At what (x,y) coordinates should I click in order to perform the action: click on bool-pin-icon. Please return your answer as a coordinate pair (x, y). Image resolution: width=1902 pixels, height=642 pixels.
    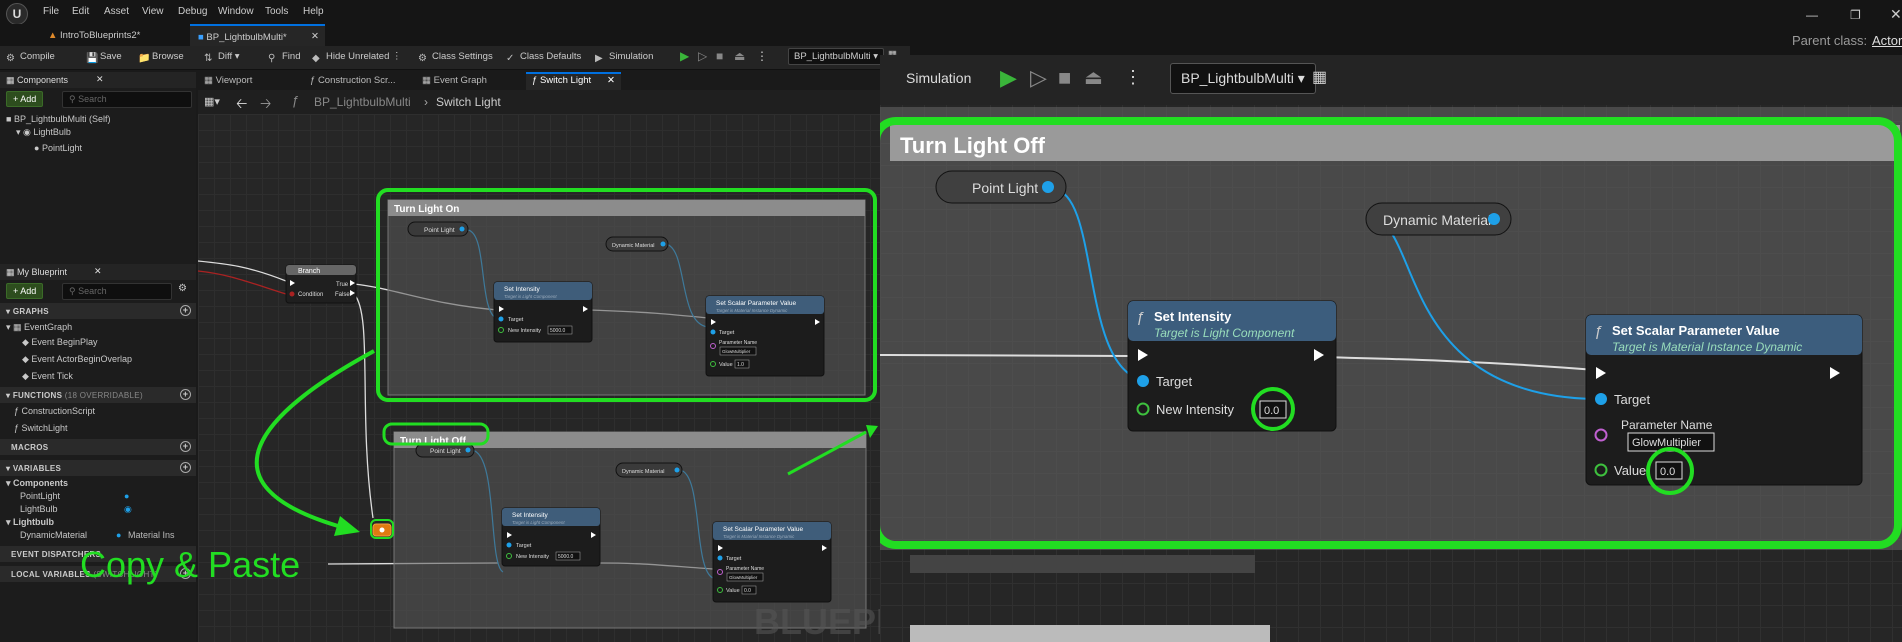
    Looking at the image, I should click on (292, 294).